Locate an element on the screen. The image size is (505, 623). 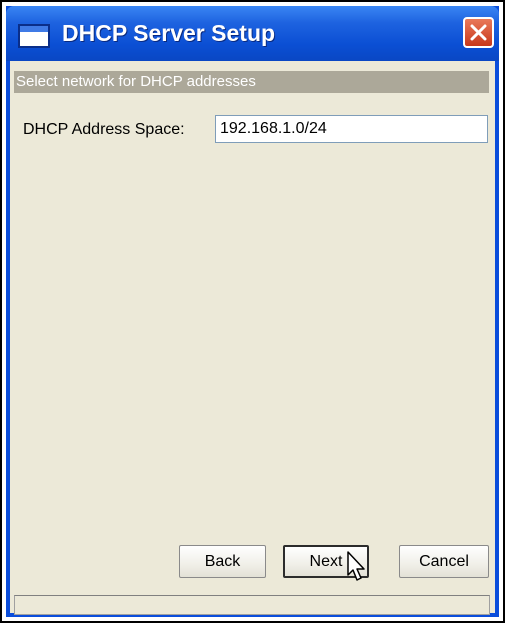
step-header: Select network for DHCP addresses is located at coordinates (251, 82).